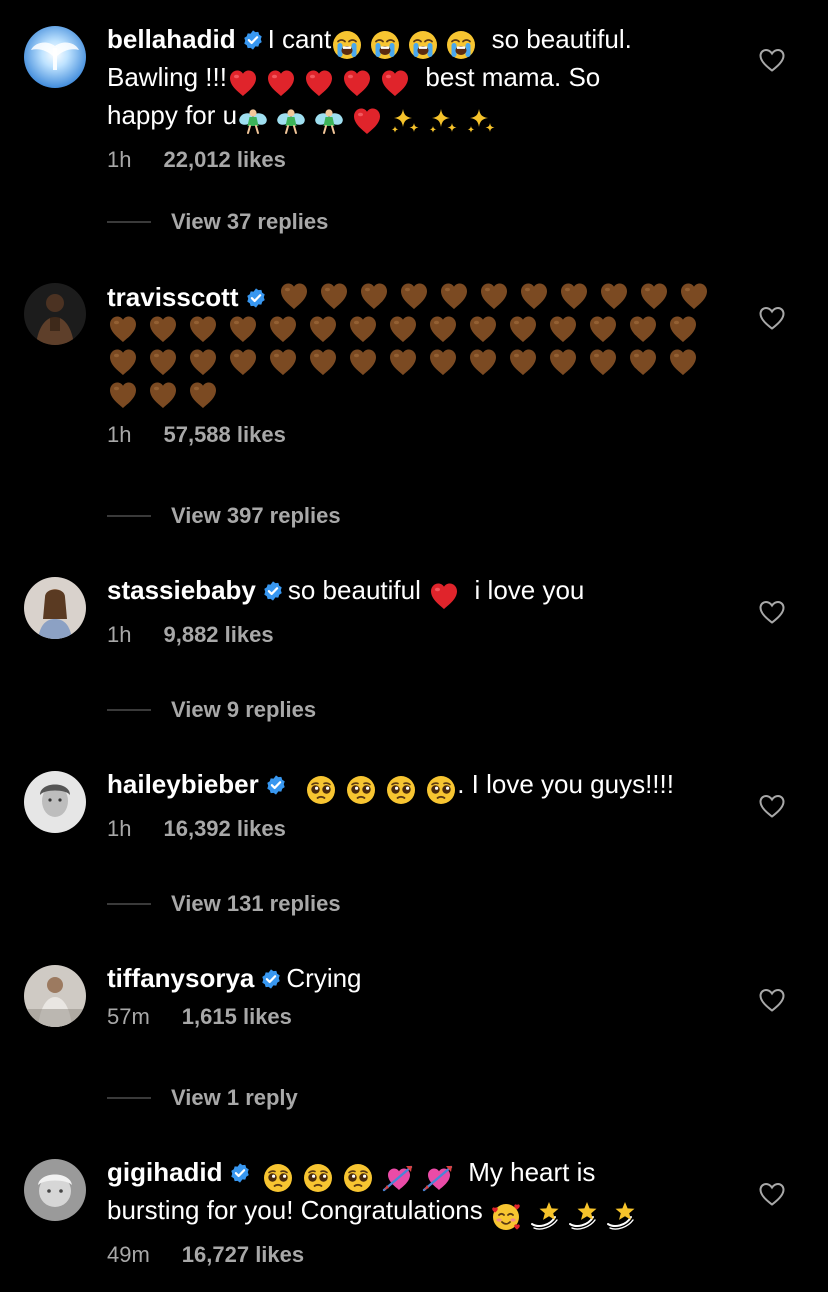 This screenshot has height=1292, width=828. I want to click on likes-count: 57,588 likes, so click(224, 434).